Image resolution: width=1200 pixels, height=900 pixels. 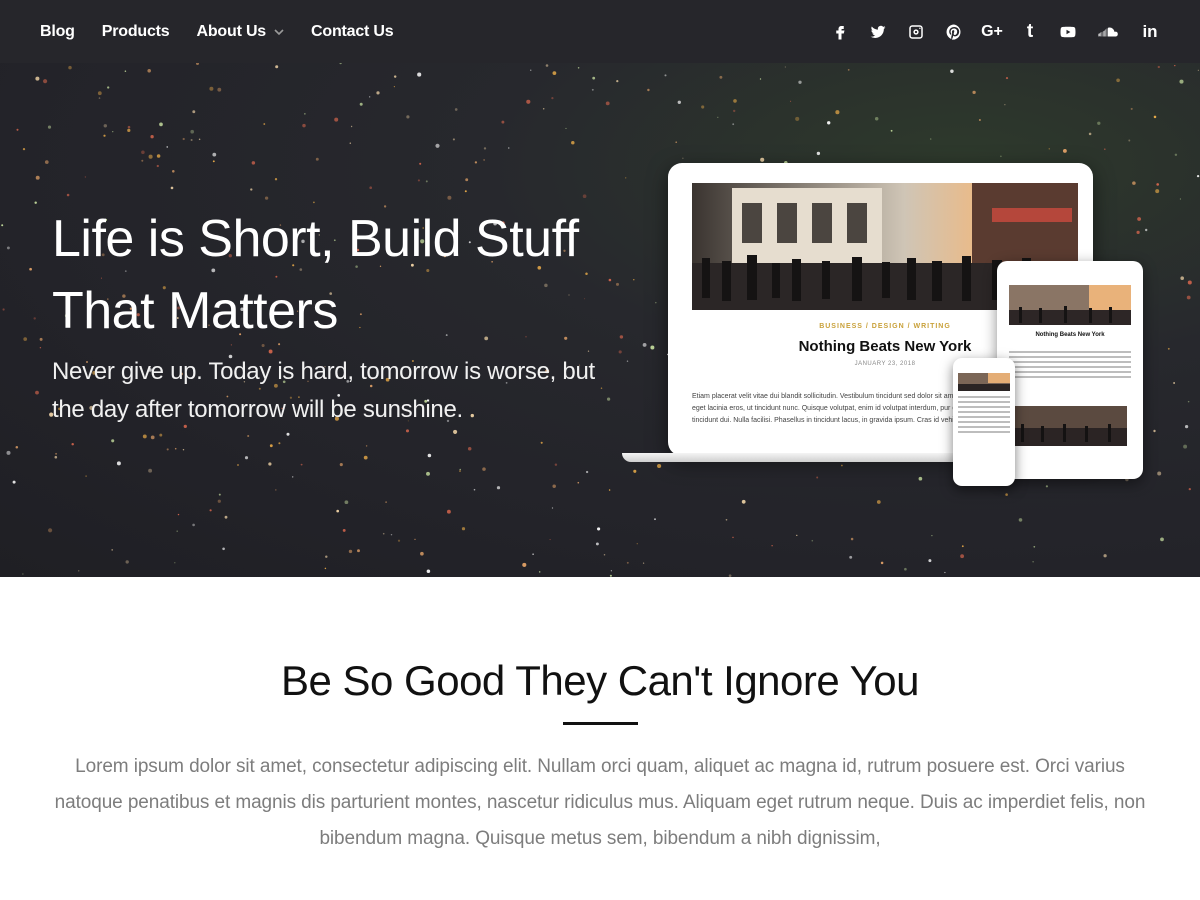 I want to click on soundcloud-icon, so click(x=1109, y=32).